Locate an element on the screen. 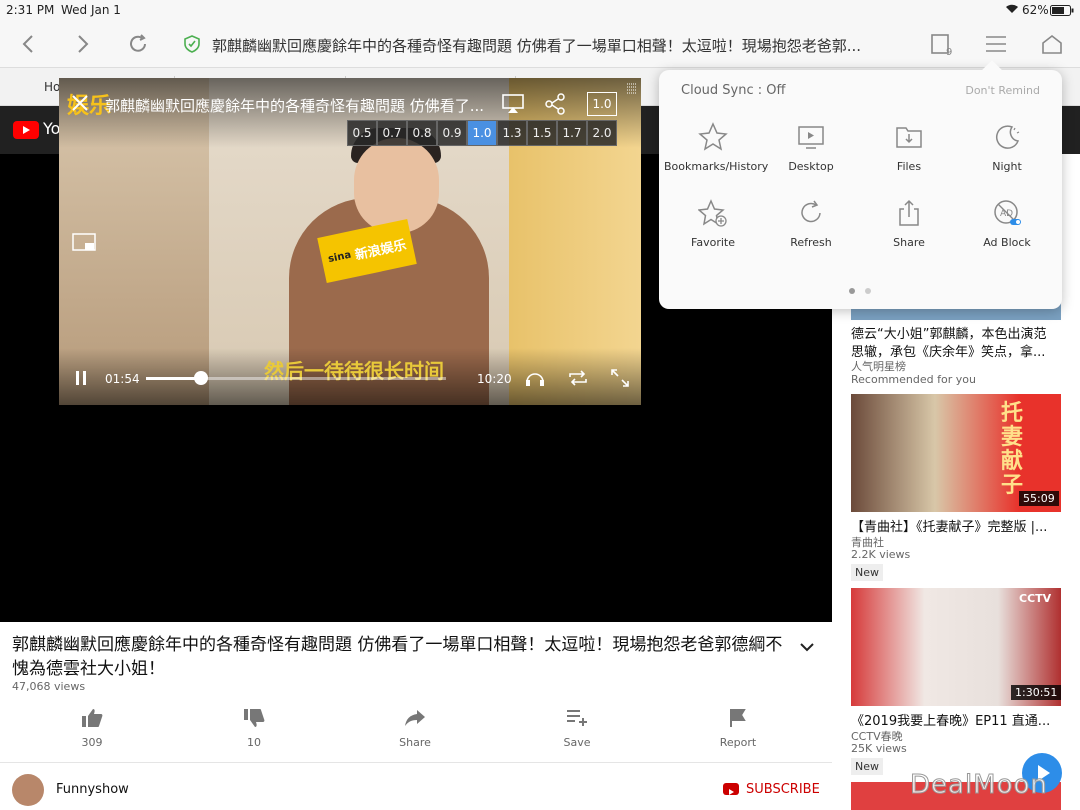 The image size is (1080, 810). fullscreen-icon is located at coordinates (620, 380).